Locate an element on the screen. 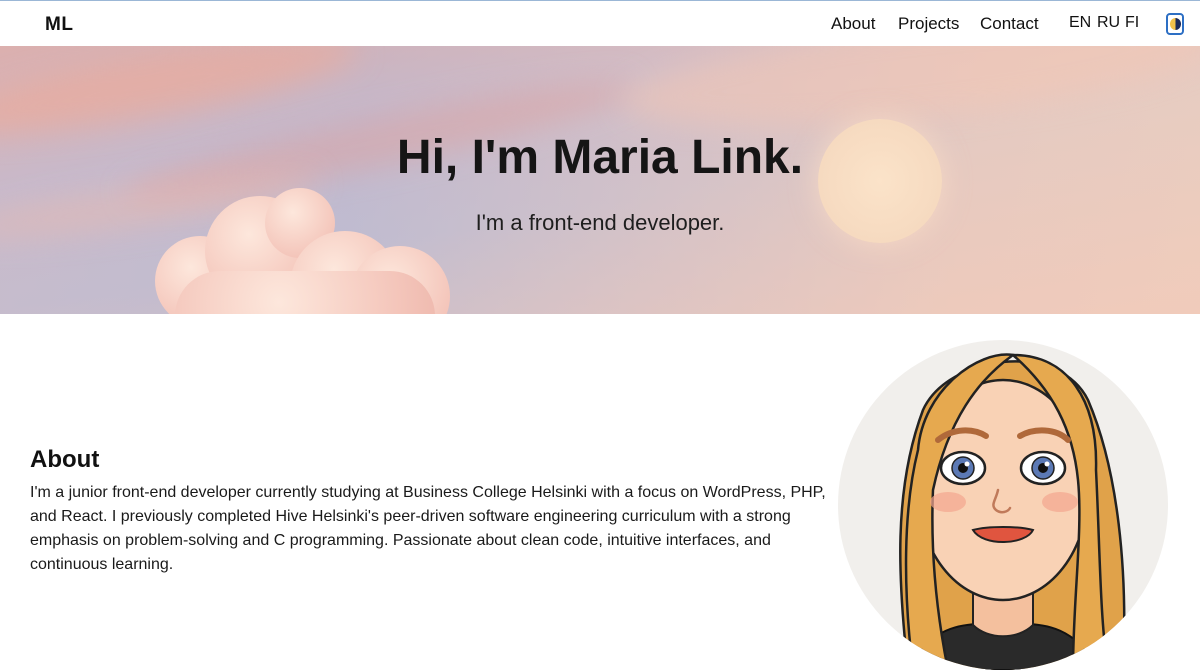 Image resolution: width=1200 pixels, height=670 pixels. hero-title: Hi, I'm Maria Link. is located at coordinates (600, 157).